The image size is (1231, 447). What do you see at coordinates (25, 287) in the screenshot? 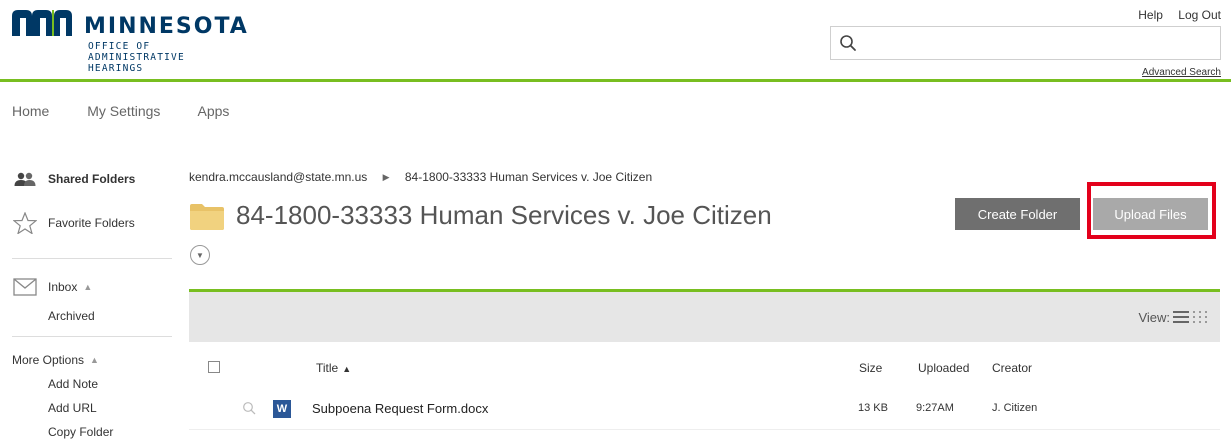
I see `mail-icon` at bounding box center [25, 287].